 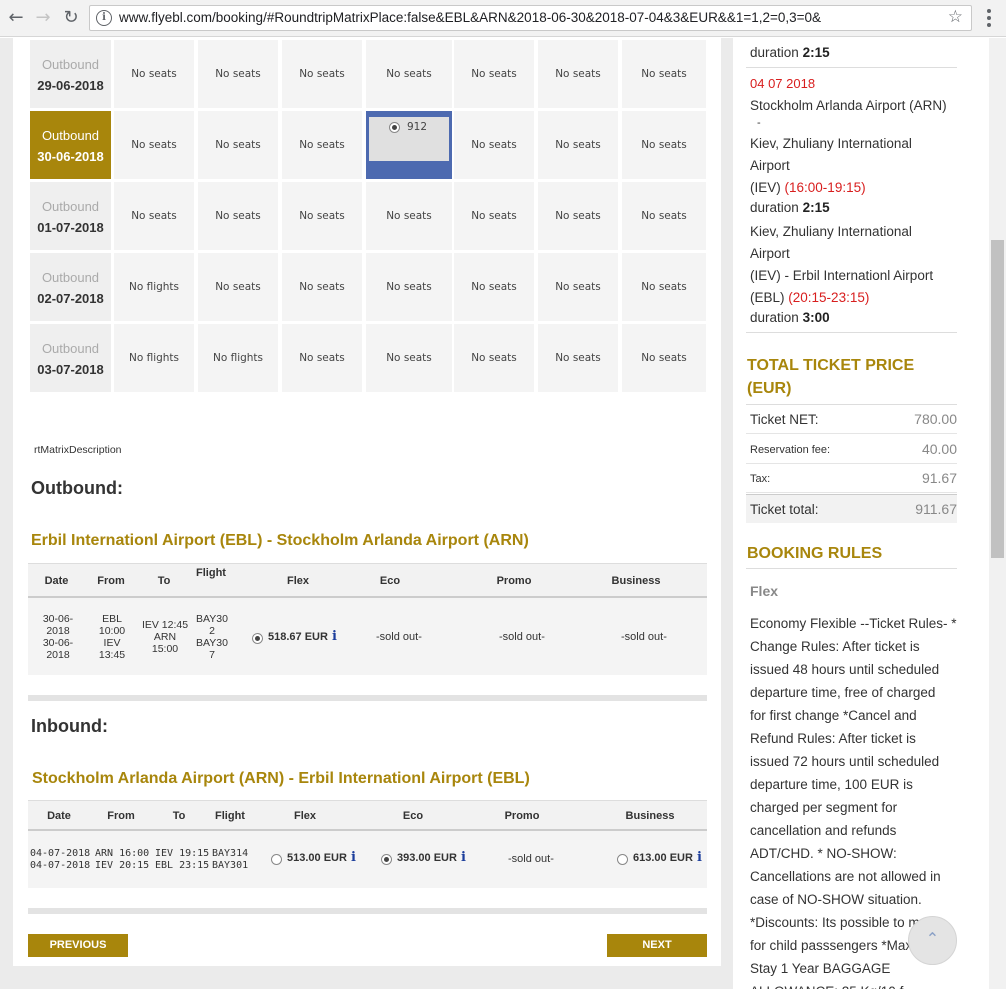 What do you see at coordinates (70, 358) in the screenshot?
I see `matrix-date-cell: Outbound 03-07-2018` at bounding box center [70, 358].